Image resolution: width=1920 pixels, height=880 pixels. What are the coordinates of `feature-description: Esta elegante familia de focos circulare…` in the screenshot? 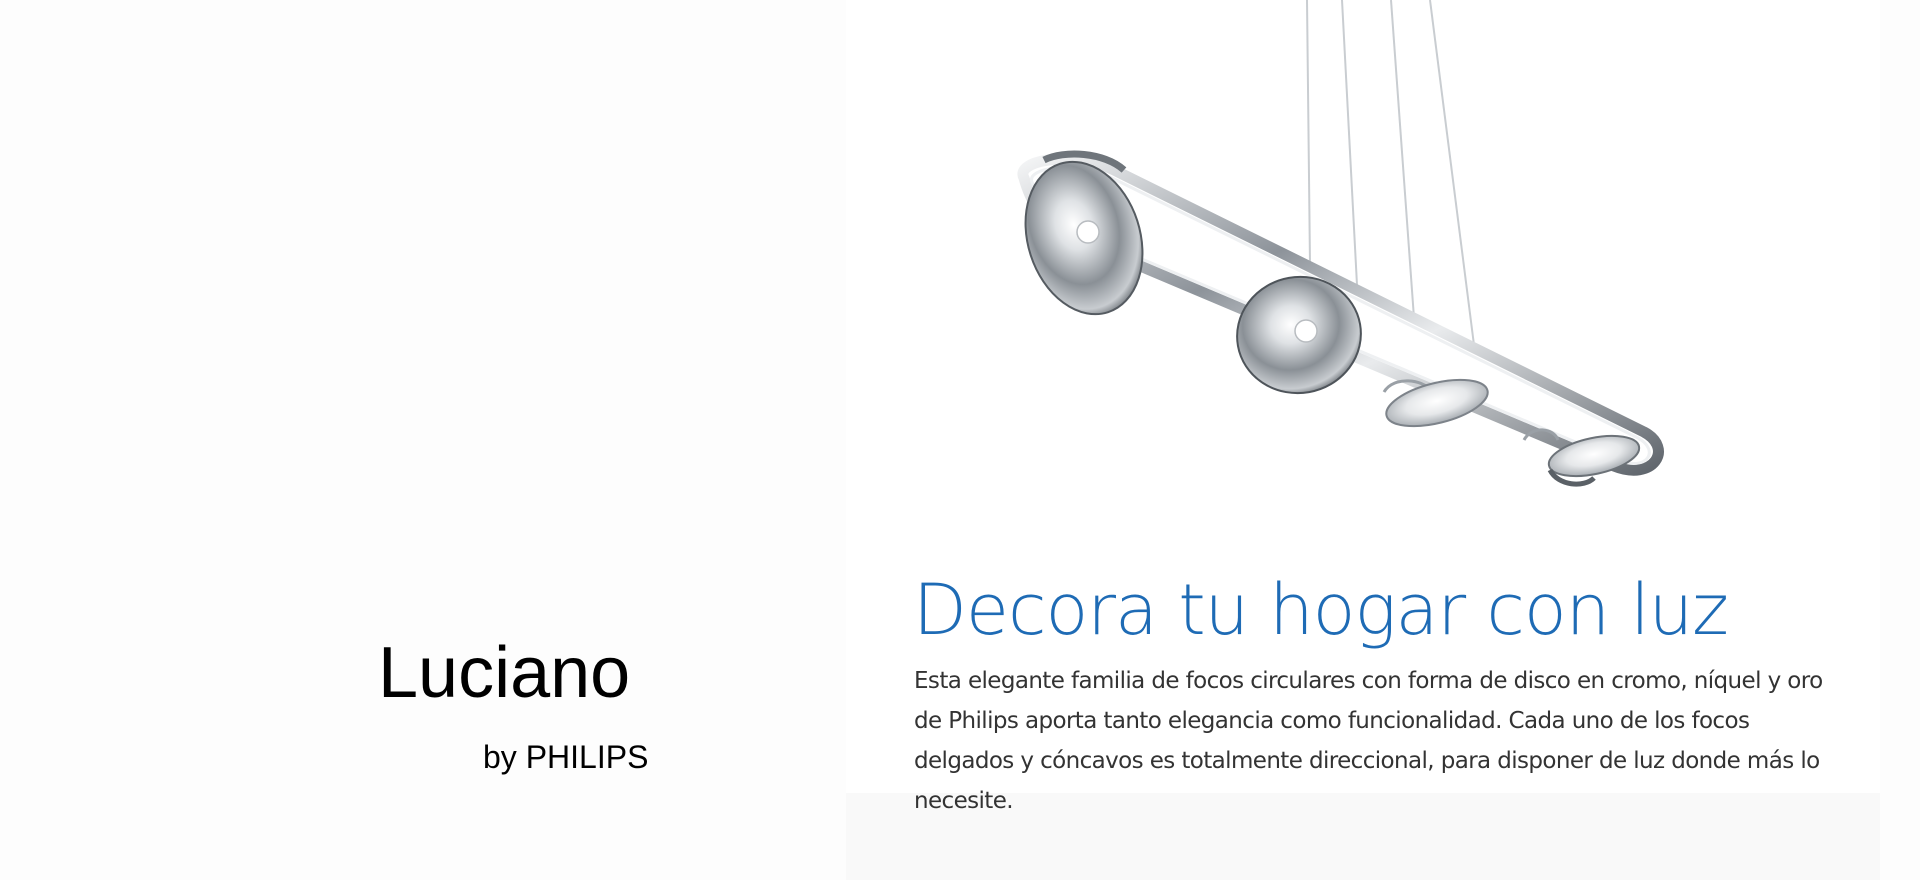 It's located at (1368, 741).